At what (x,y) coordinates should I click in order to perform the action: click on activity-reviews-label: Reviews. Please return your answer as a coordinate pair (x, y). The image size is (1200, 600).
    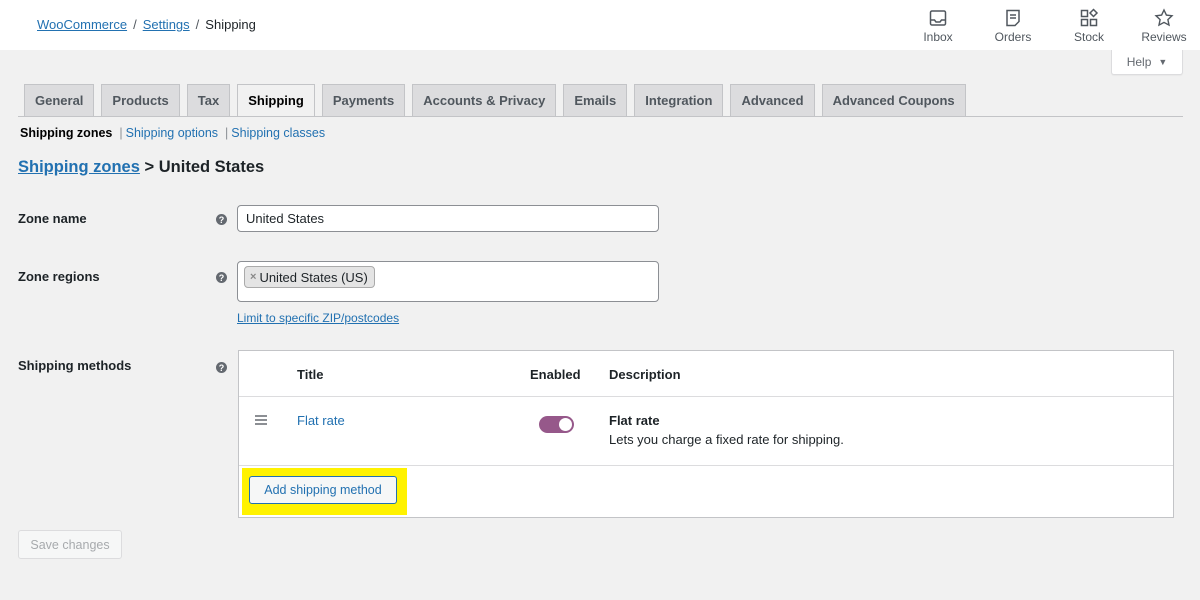
    Looking at the image, I should click on (1164, 37).